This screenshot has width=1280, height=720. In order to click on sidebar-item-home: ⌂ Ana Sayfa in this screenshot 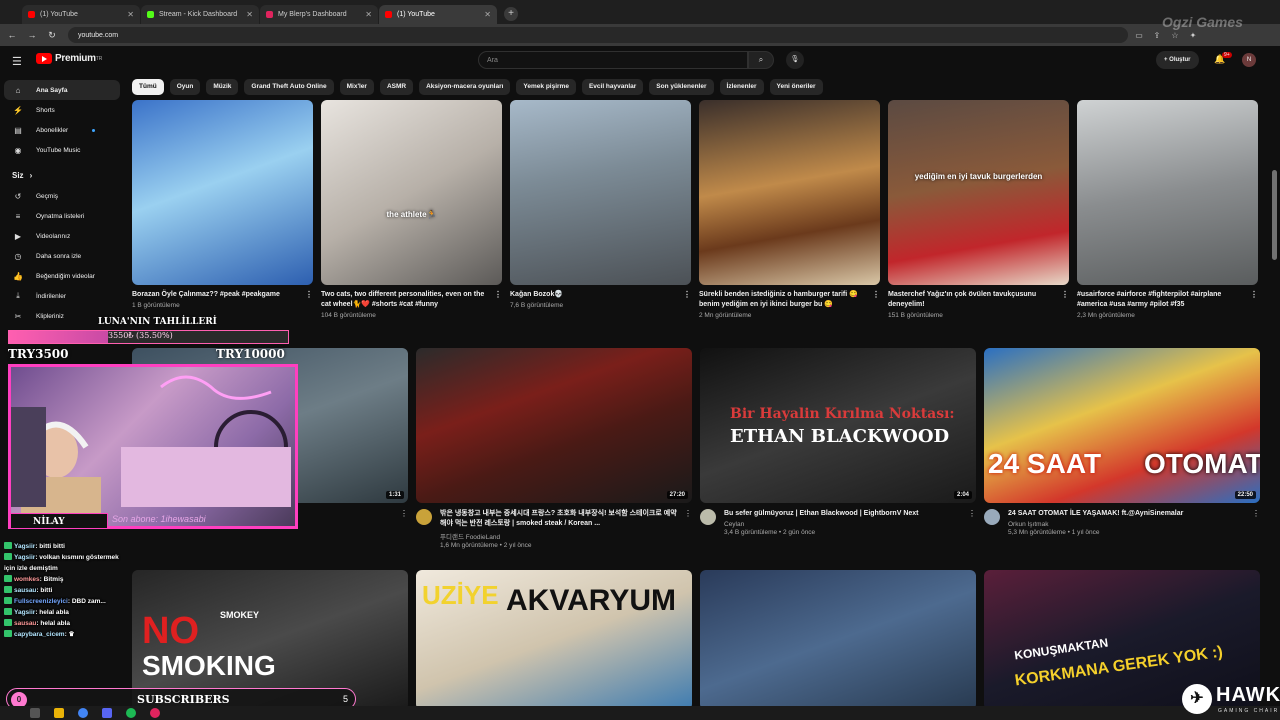, I will do `click(62, 90)`.